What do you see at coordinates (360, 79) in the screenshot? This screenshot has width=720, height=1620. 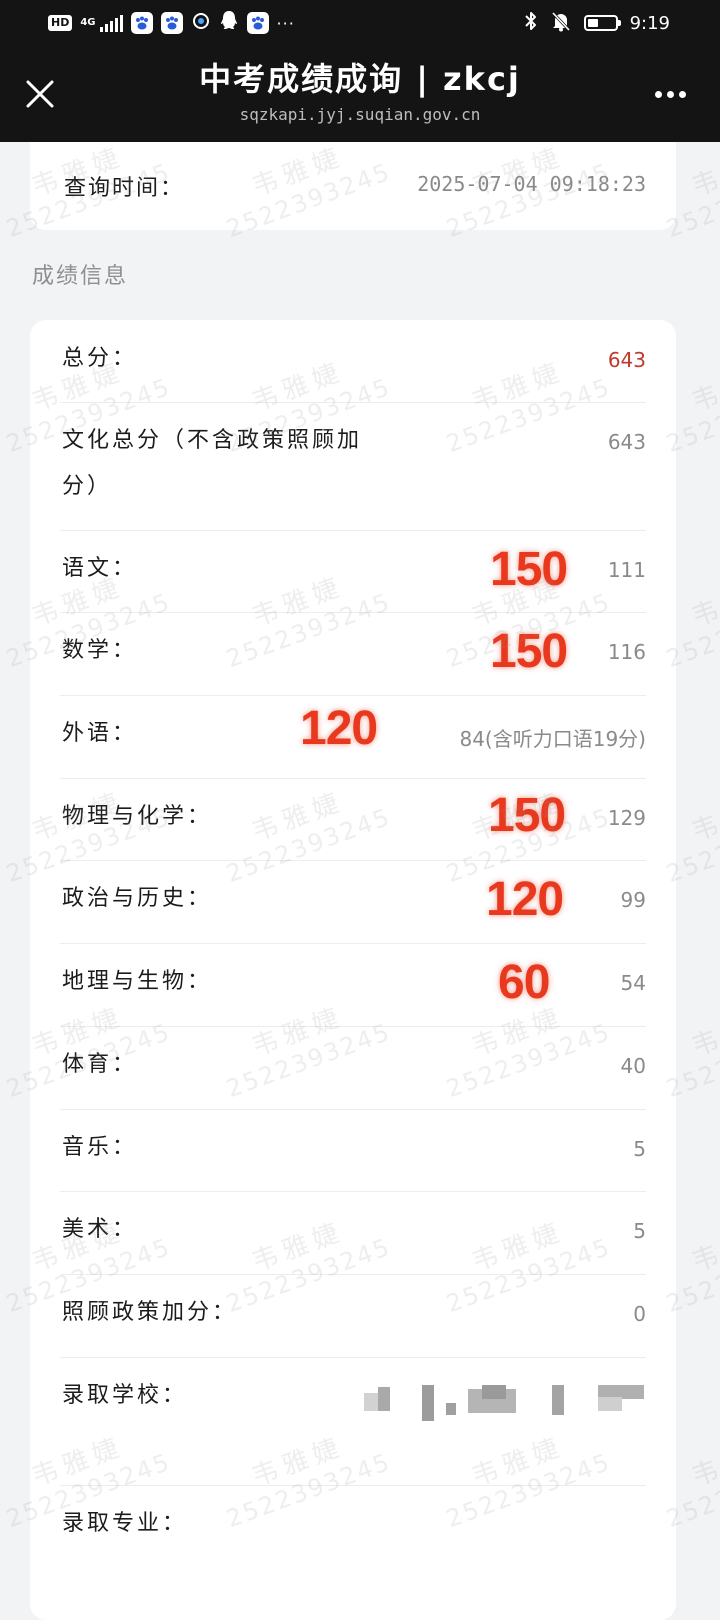 I see `page-title: 中考成绩成询 | zkcj` at bounding box center [360, 79].